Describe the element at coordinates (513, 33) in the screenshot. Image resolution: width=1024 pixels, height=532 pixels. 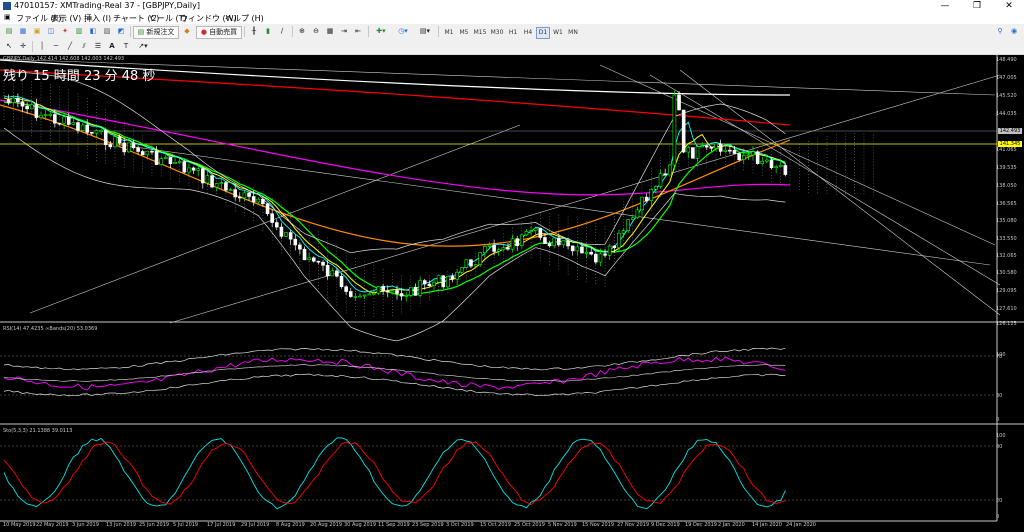
I see `timeframe-h1: H1` at that location.